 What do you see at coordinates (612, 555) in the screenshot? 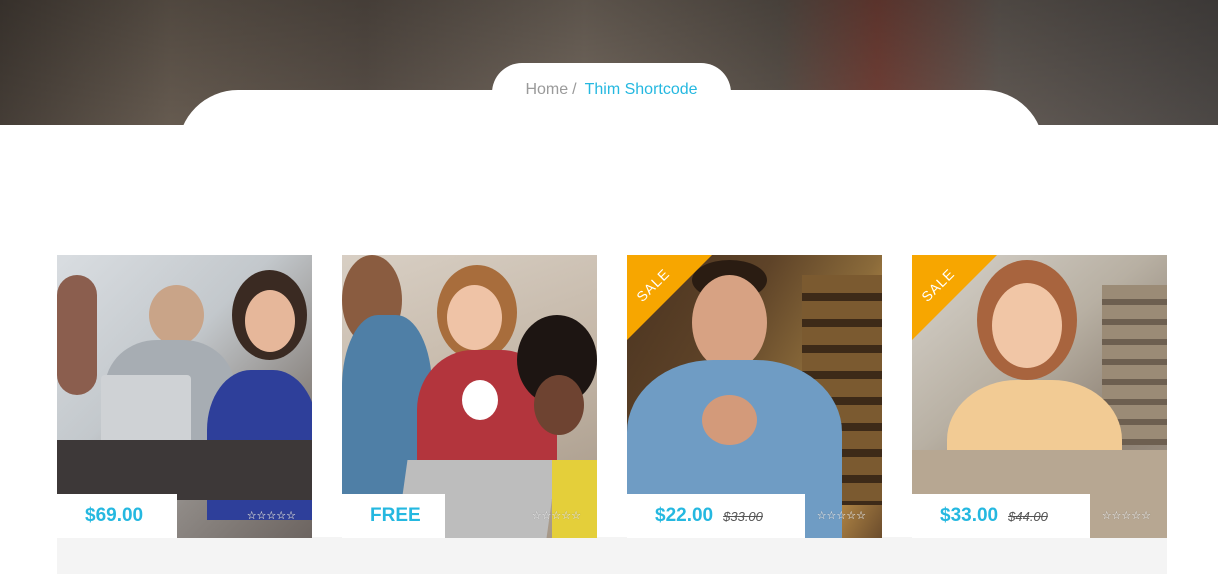
I see `course-list-footer` at bounding box center [612, 555].